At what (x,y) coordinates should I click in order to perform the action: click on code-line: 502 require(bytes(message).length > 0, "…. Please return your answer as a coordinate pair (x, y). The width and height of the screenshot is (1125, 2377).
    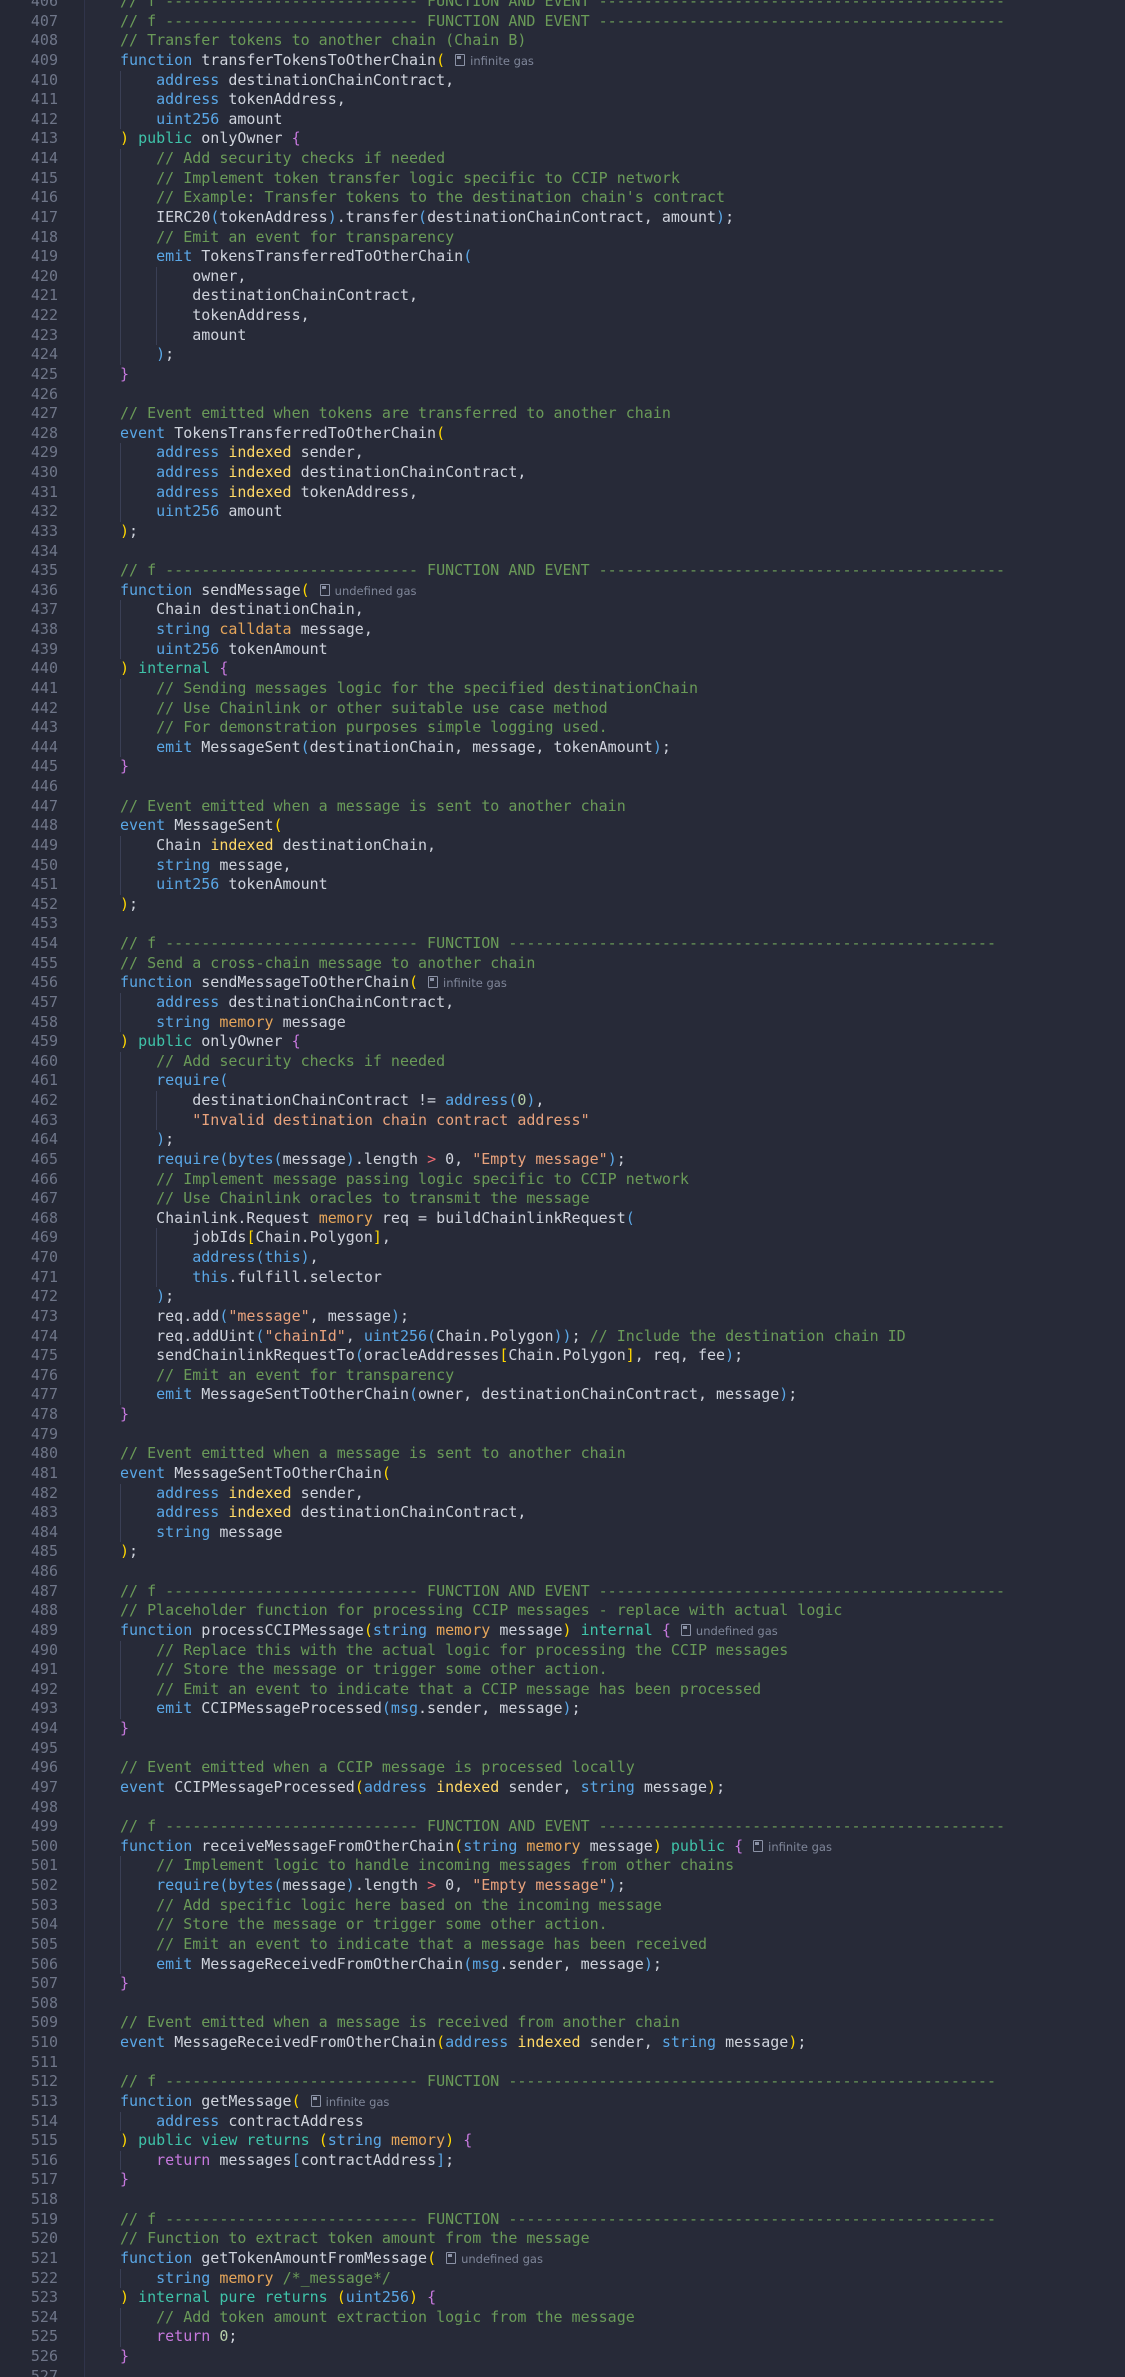
    Looking at the image, I should click on (562, 1886).